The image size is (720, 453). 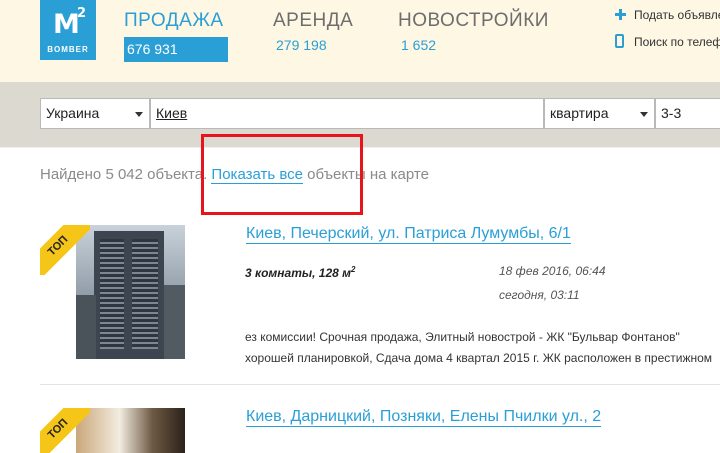 I want to click on rooms-select-value: 3-3, so click(x=671, y=113).